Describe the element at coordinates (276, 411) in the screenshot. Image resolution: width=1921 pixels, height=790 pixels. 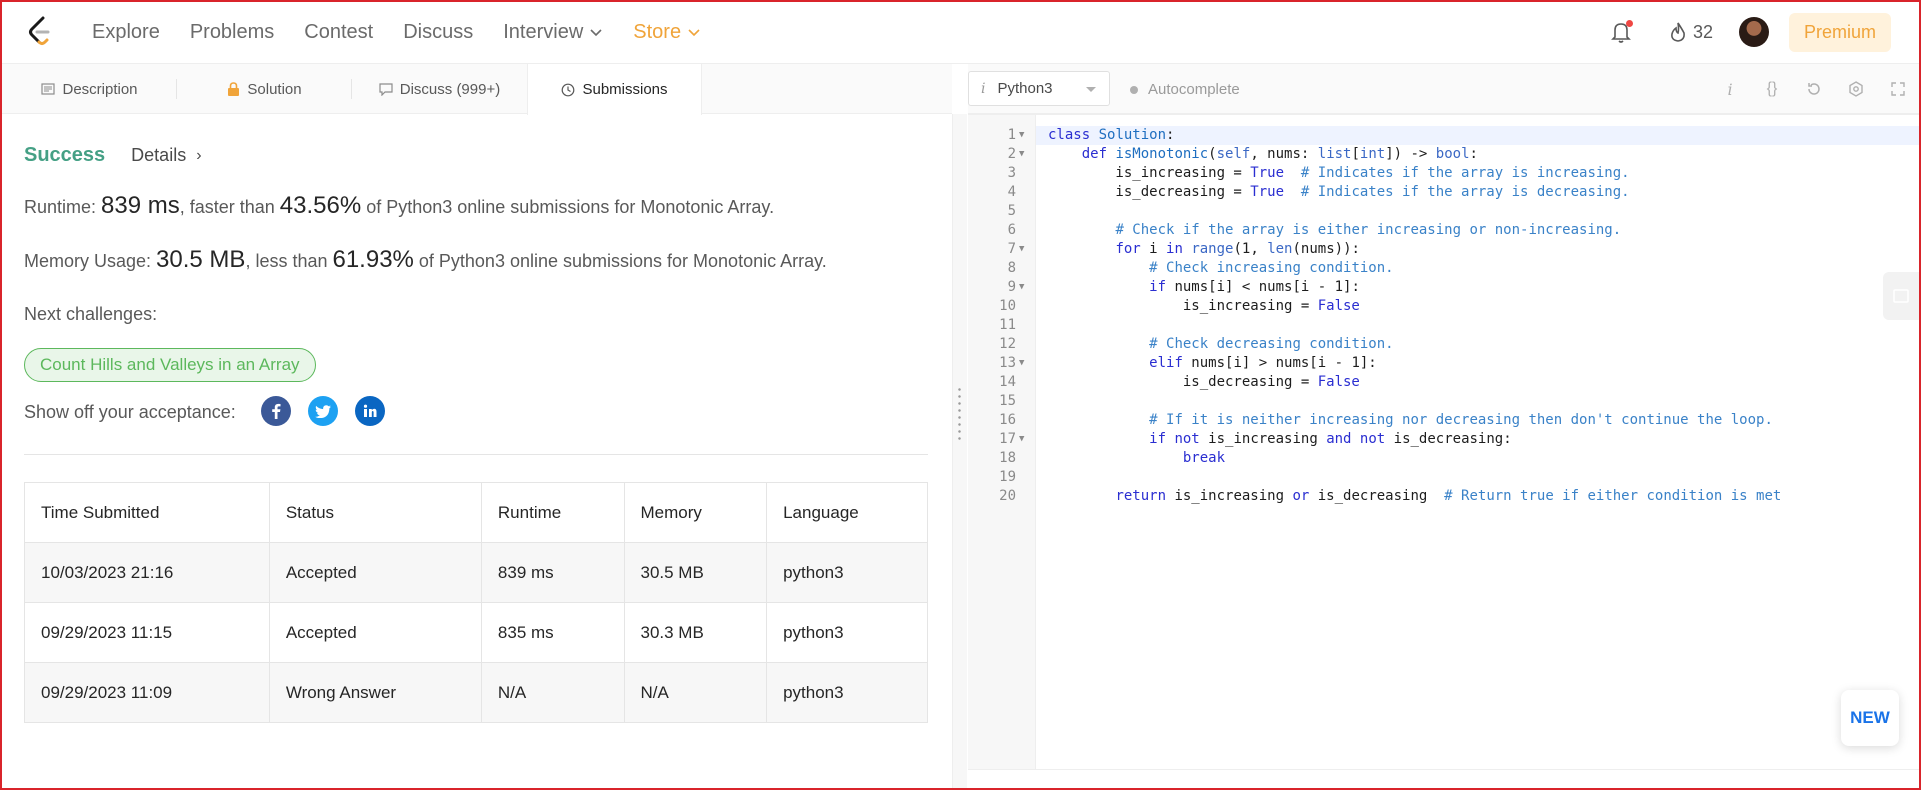
I see `facebook-icon` at that location.